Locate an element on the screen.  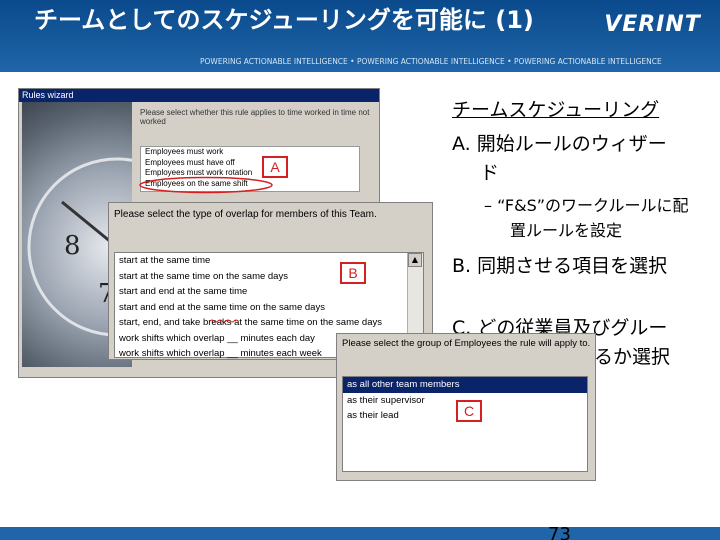
overlap-option: start at the same time on the same days is located at coordinates (269, 277).